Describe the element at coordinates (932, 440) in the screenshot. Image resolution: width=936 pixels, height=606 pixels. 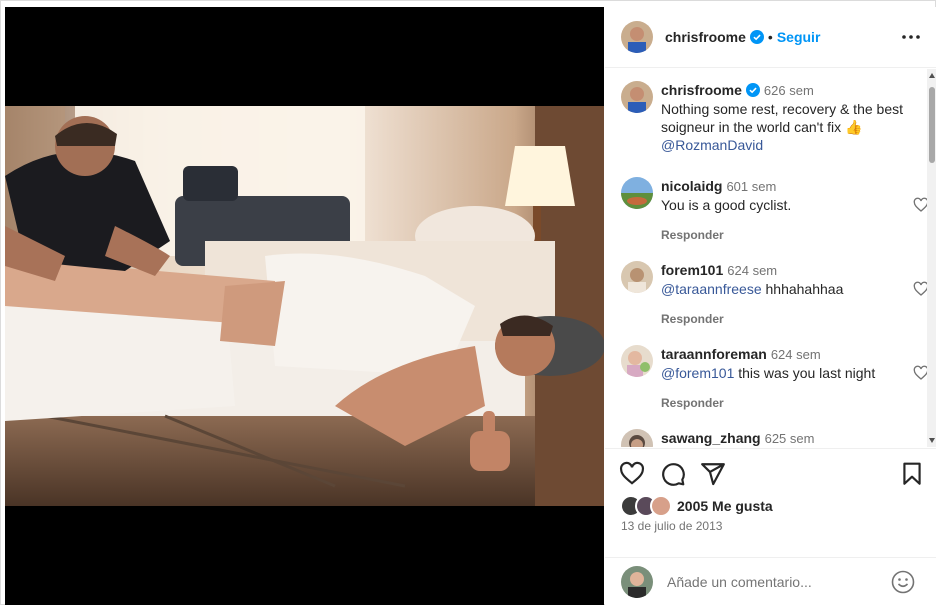
I see `scroll-down-arrow-icon` at that location.